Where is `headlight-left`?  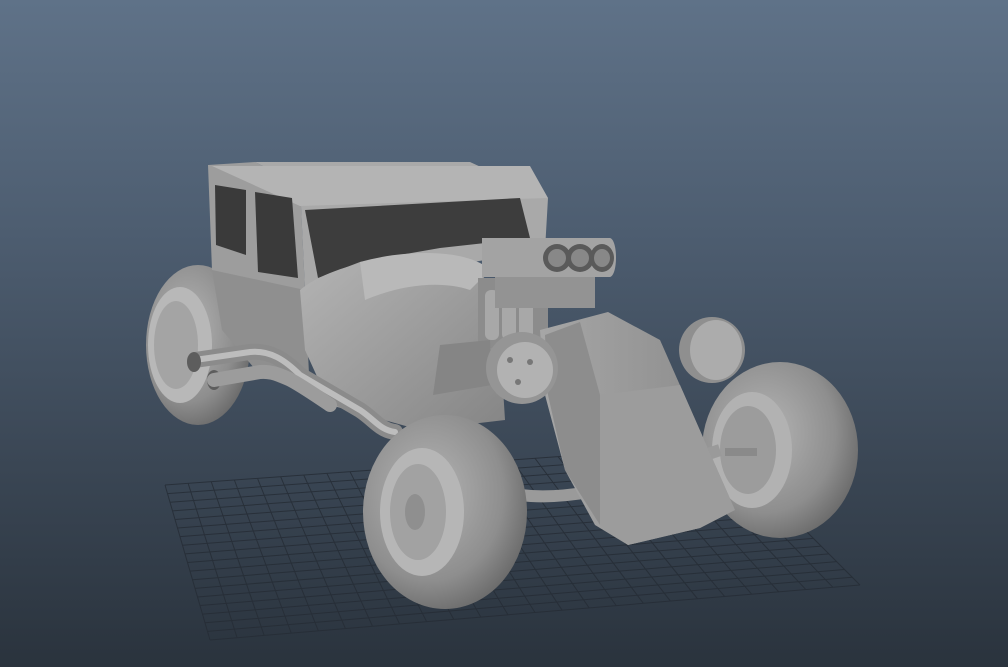
headlight-left is located at coordinates (522, 368).